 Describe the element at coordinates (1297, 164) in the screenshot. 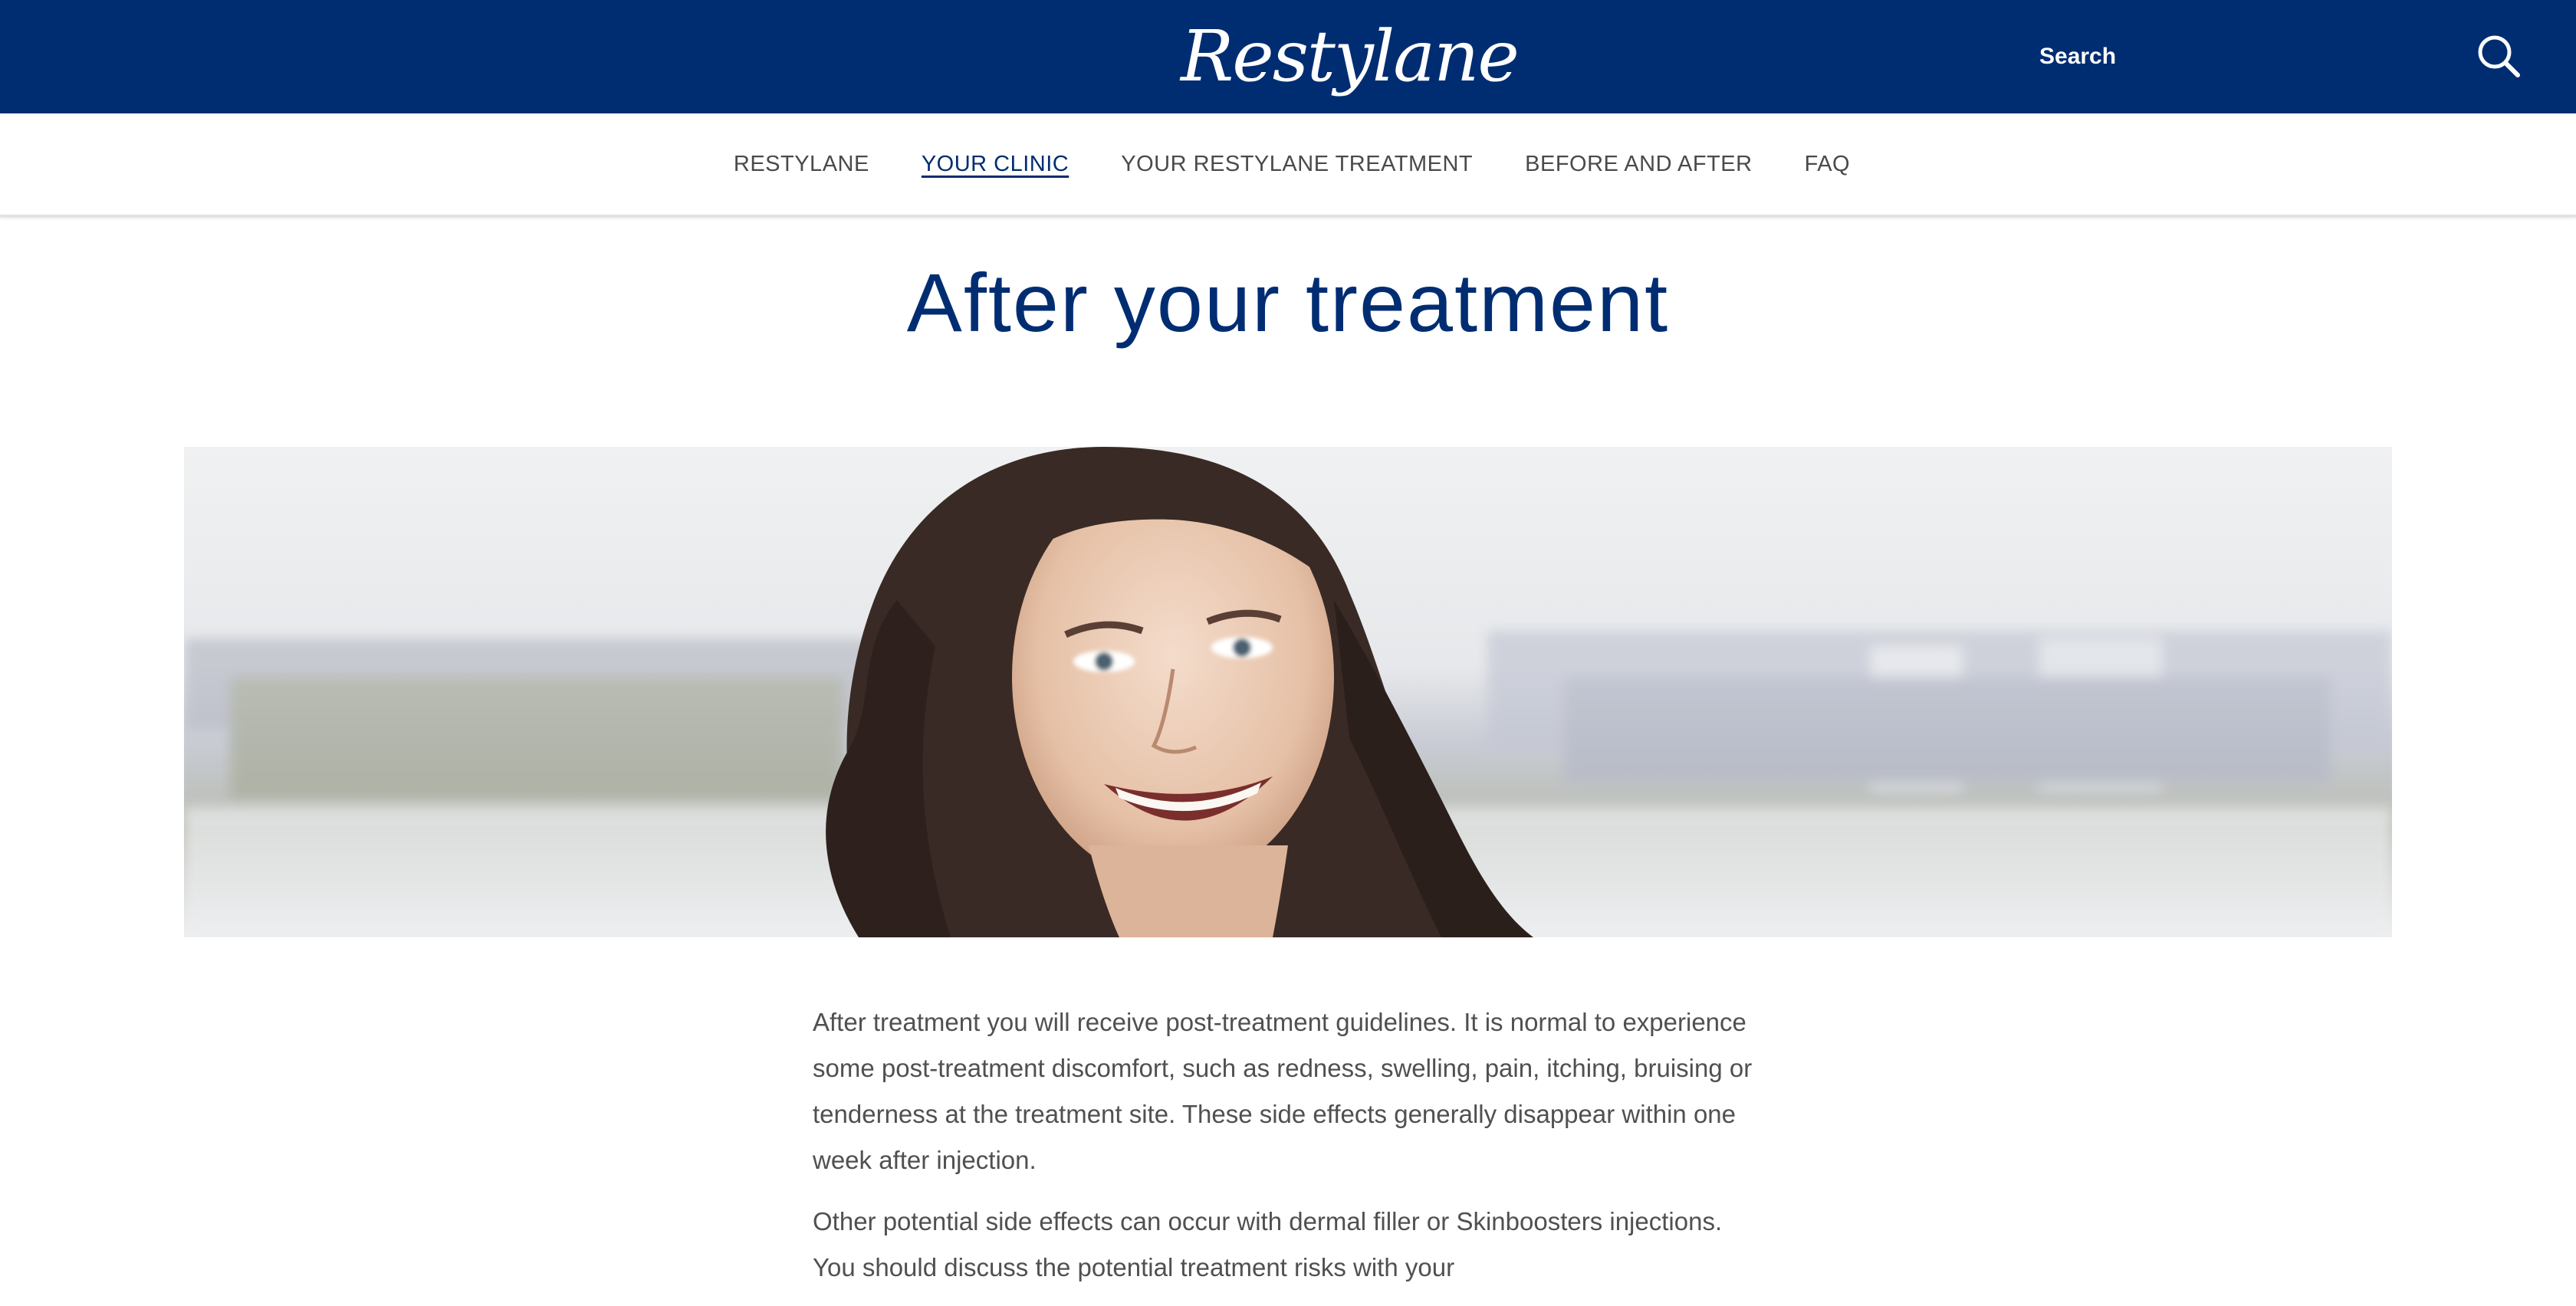

I see `nav-item-your-restylane-treatment: YOUR RESTYLANE TREATMENT` at that location.